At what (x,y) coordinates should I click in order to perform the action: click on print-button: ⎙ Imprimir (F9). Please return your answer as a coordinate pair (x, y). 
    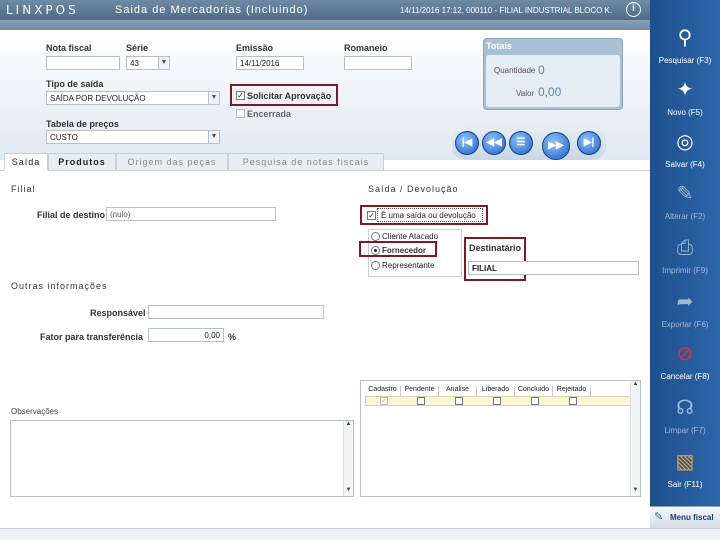
    Looking at the image, I should click on (685, 256).